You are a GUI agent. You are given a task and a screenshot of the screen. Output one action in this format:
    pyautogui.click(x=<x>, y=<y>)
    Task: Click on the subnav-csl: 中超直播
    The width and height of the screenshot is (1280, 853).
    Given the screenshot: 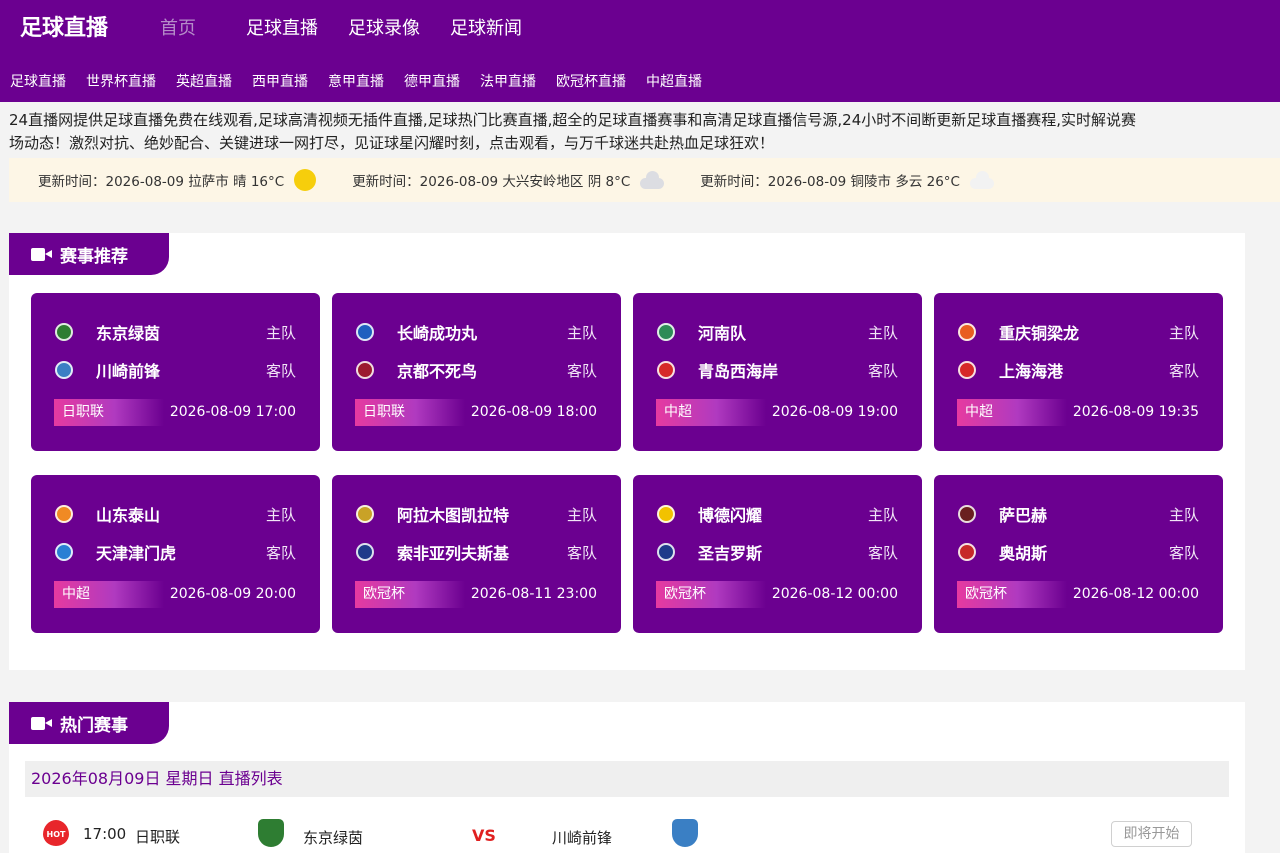 What is the action you would take?
    pyautogui.click(x=674, y=81)
    